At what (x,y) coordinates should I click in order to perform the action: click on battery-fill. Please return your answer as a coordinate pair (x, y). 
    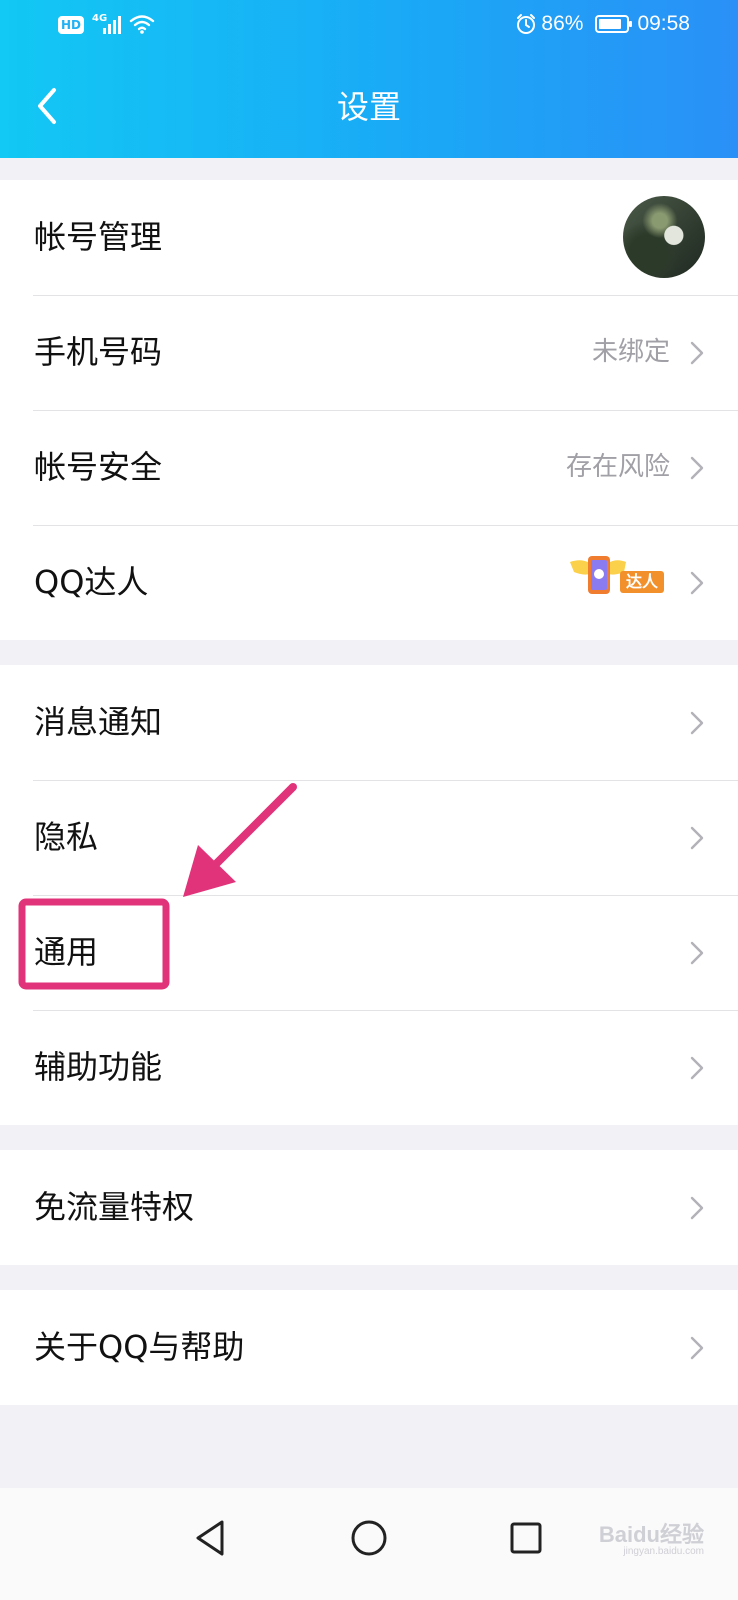
    Looking at the image, I should click on (610, 24).